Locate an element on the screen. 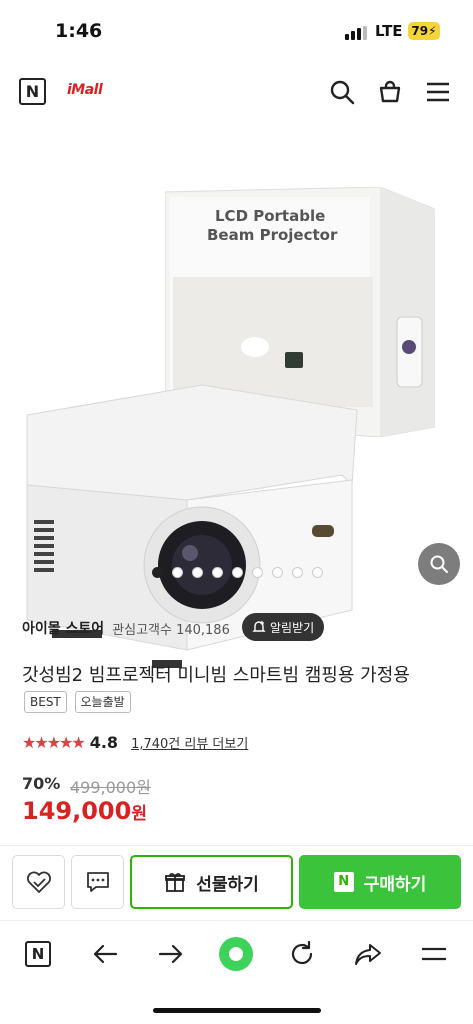  store-followers: 관심고객수 140,186 is located at coordinates (171, 630).